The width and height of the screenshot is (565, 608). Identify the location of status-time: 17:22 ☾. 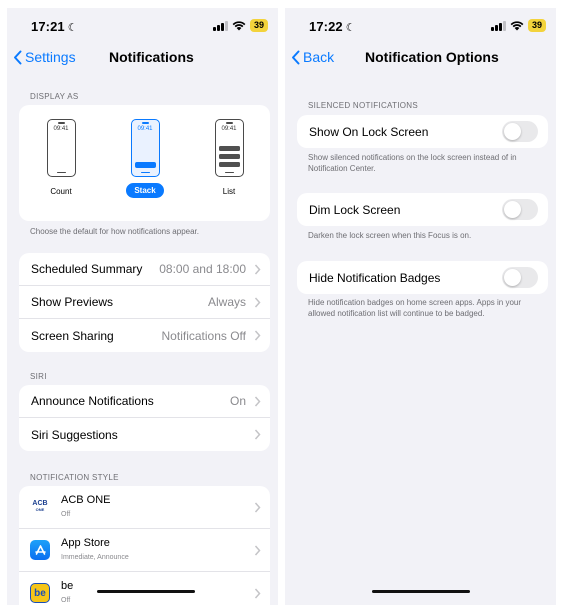
(332, 26).